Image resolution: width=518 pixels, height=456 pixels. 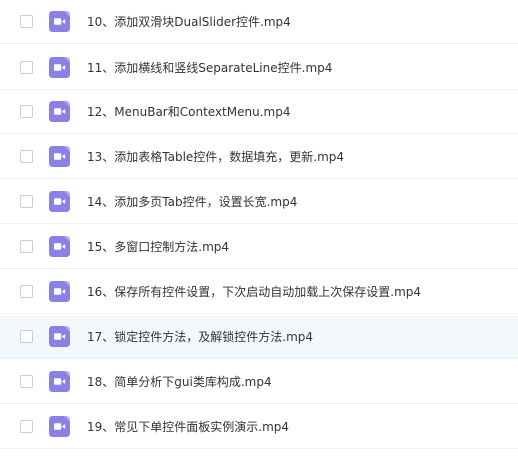 What do you see at coordinates (259, 247) in the screenshot?
I see `list-item: 15、多窗口控制方法.mp4` at bounding box center [259, 247].